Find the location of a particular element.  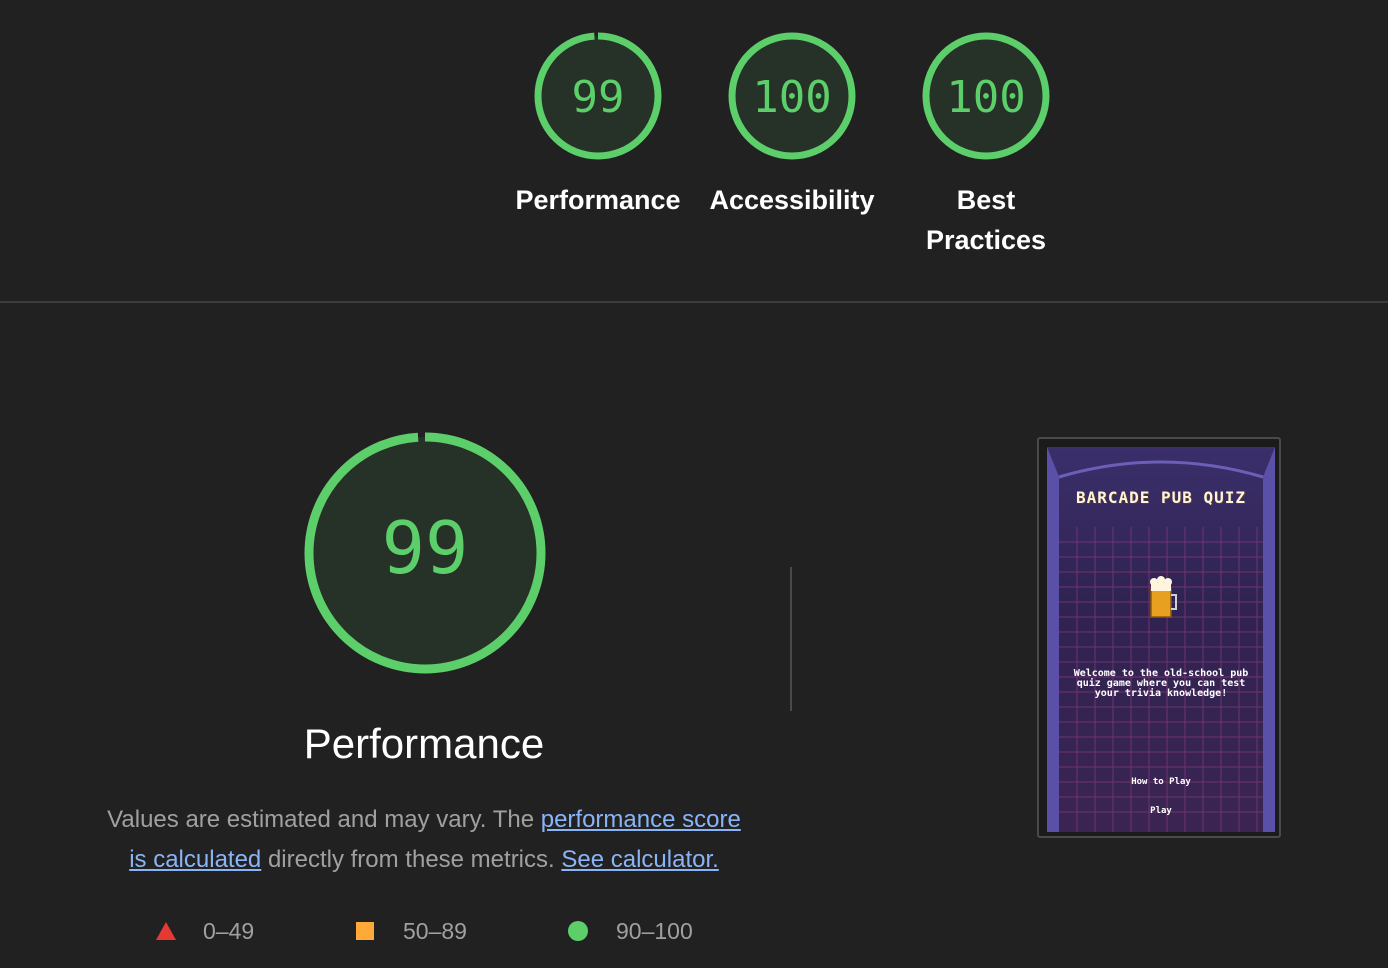

gauge-best-practices: 100 Best Practices is located at coordinates (986, 145).